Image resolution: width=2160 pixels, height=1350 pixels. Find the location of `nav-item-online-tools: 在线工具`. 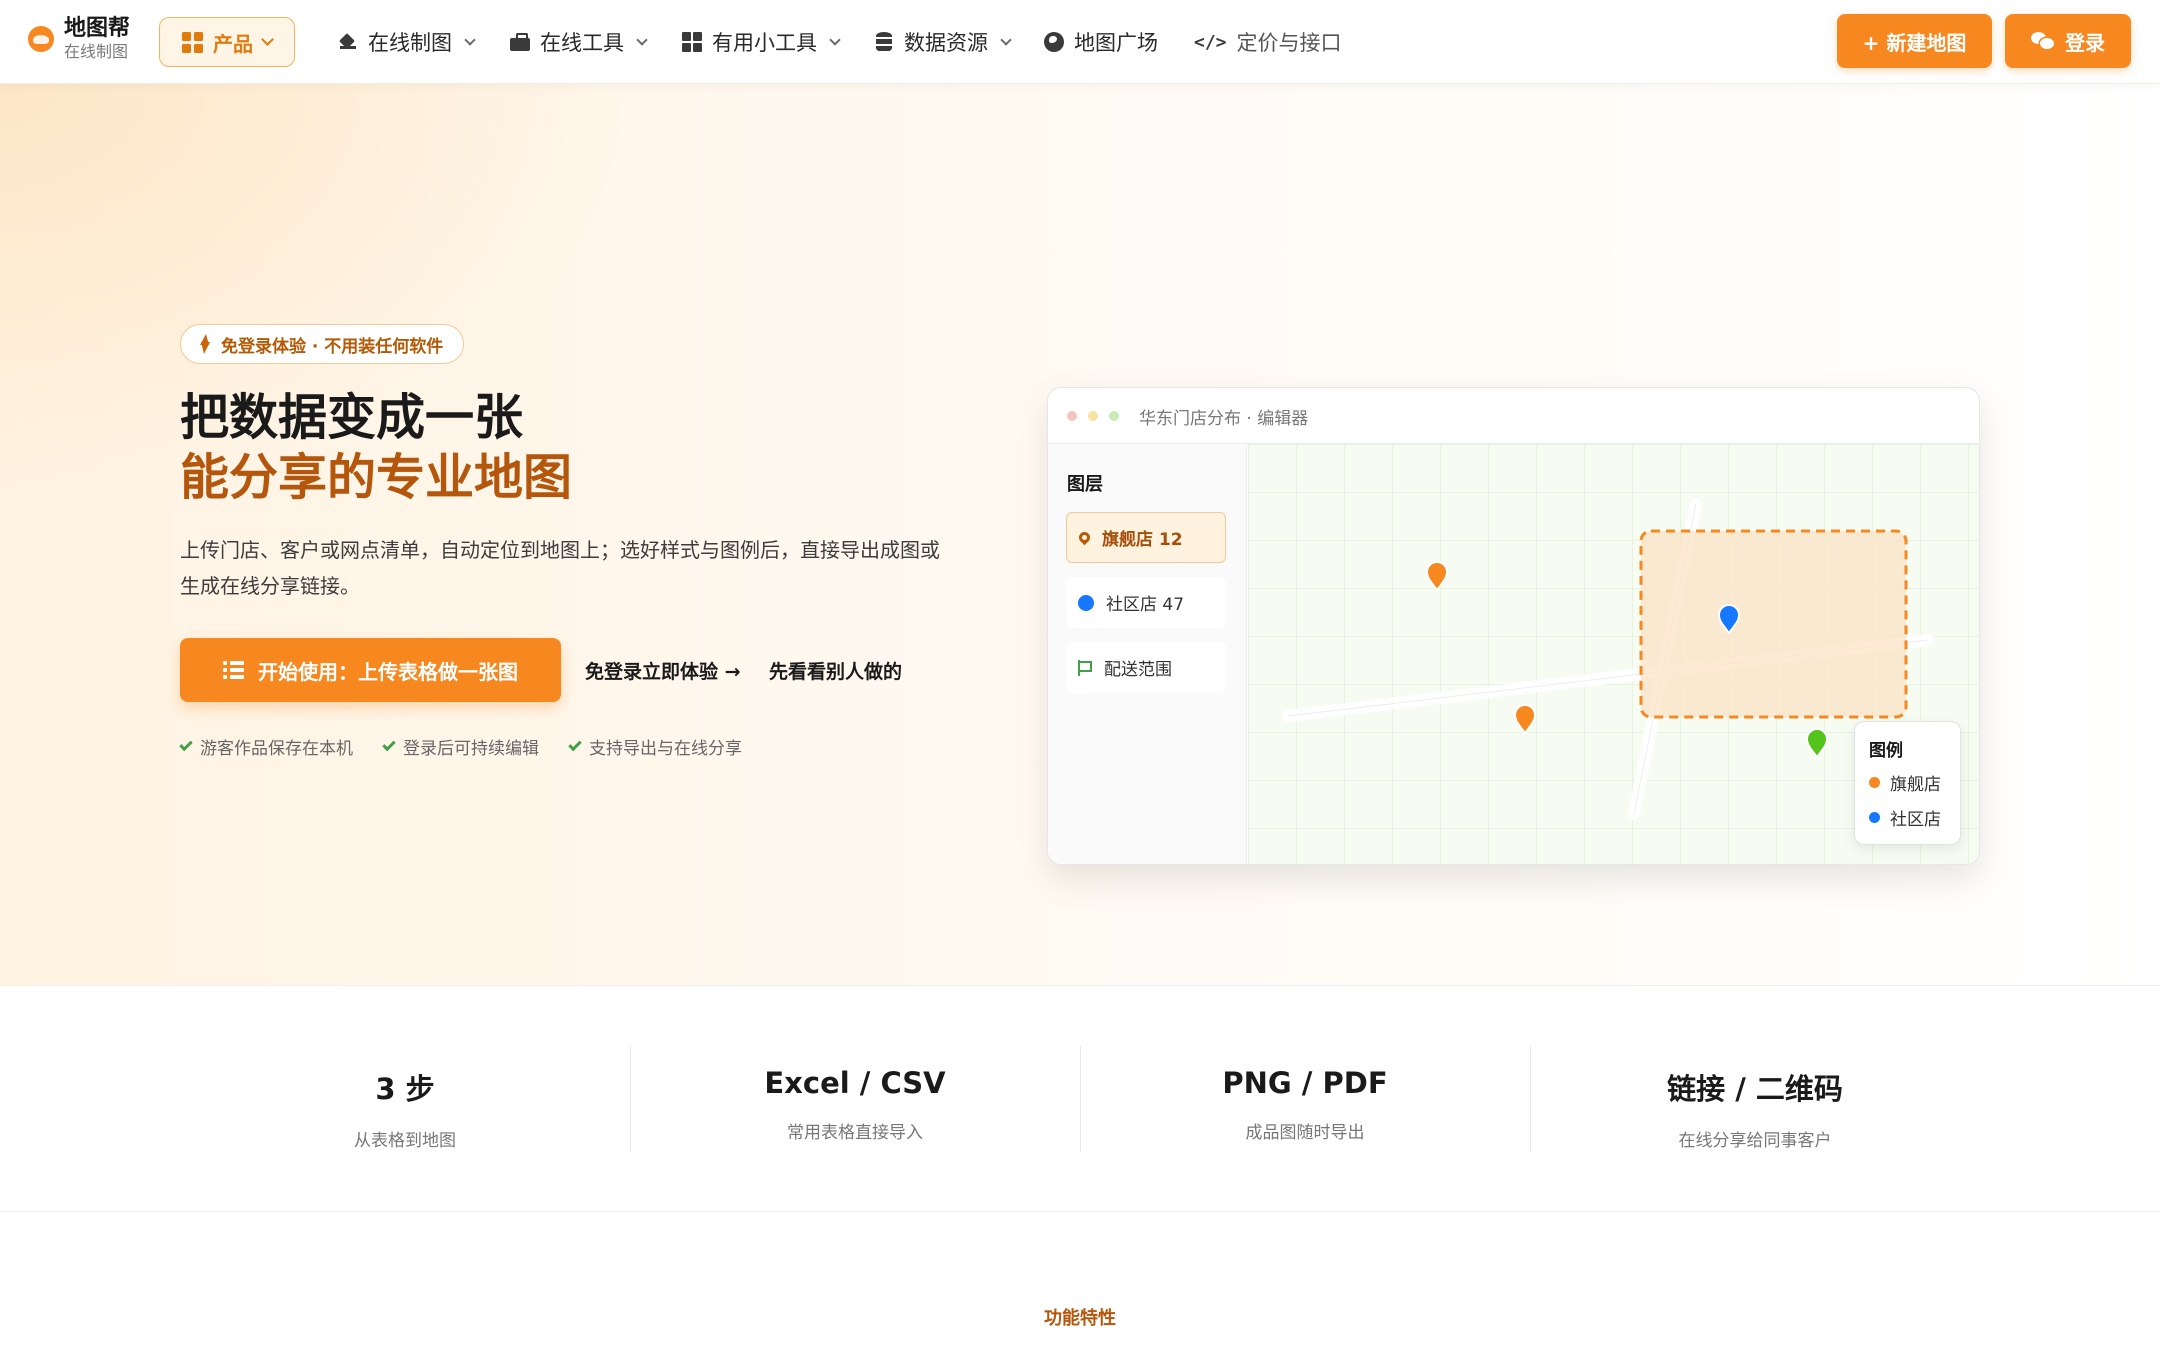

nav-item-online-tools: 在线工具 is located at coordinates (579, 42).